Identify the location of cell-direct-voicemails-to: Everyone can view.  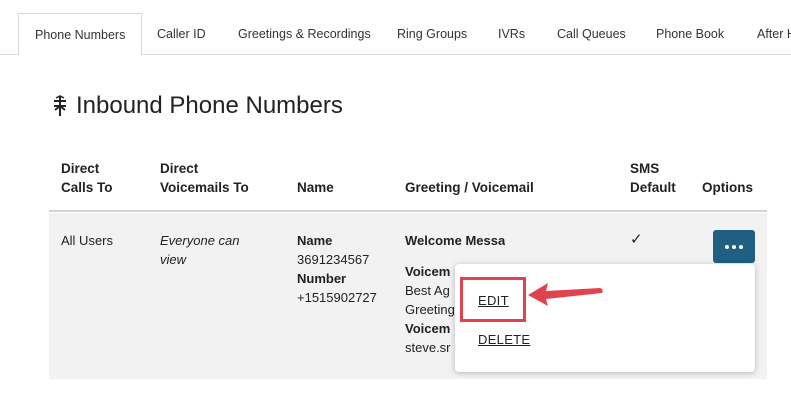
(200, 250).